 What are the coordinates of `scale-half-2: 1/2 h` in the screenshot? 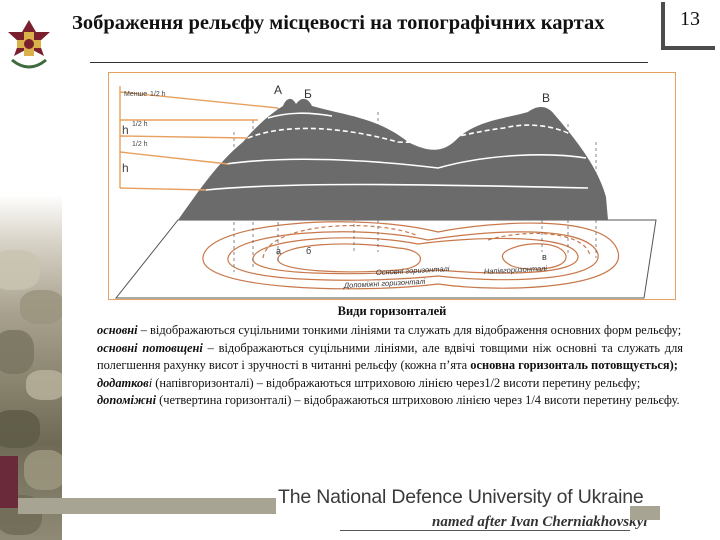 It's located at (140, 144).